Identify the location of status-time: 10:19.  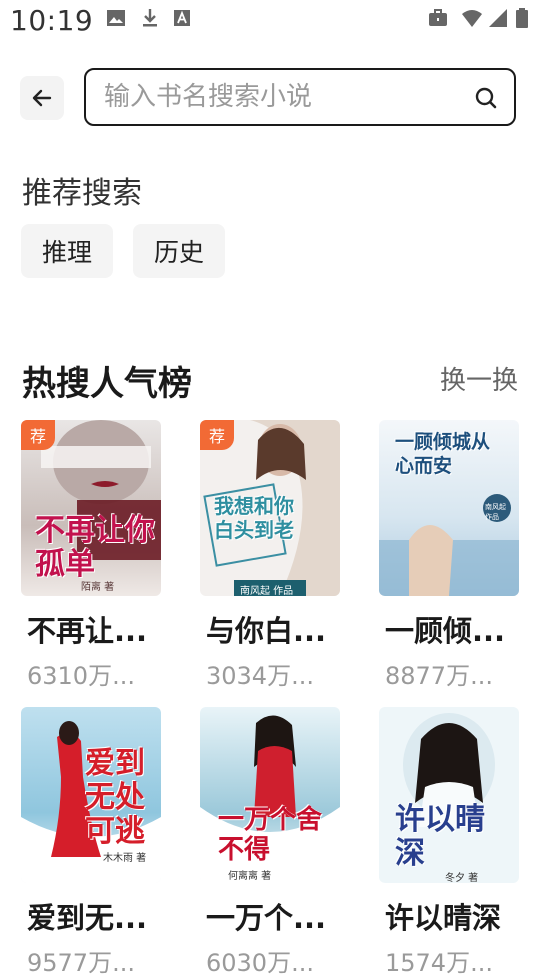
(52, 20).